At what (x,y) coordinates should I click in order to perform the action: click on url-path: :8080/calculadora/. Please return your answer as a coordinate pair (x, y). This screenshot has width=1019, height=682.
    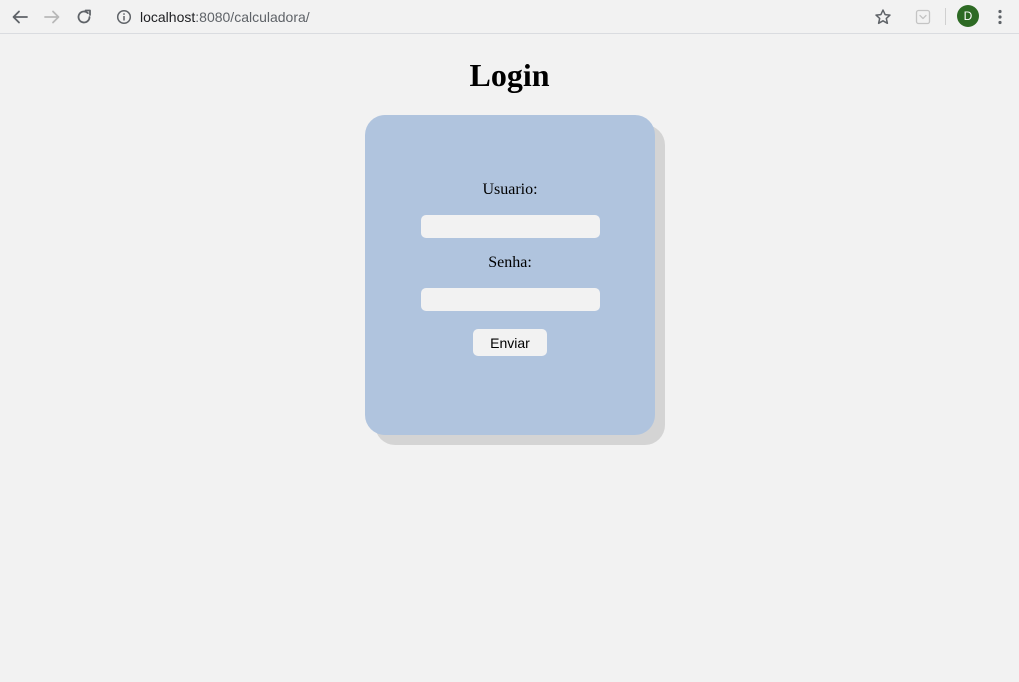
    Looking at the image, I should click on (252, 17).